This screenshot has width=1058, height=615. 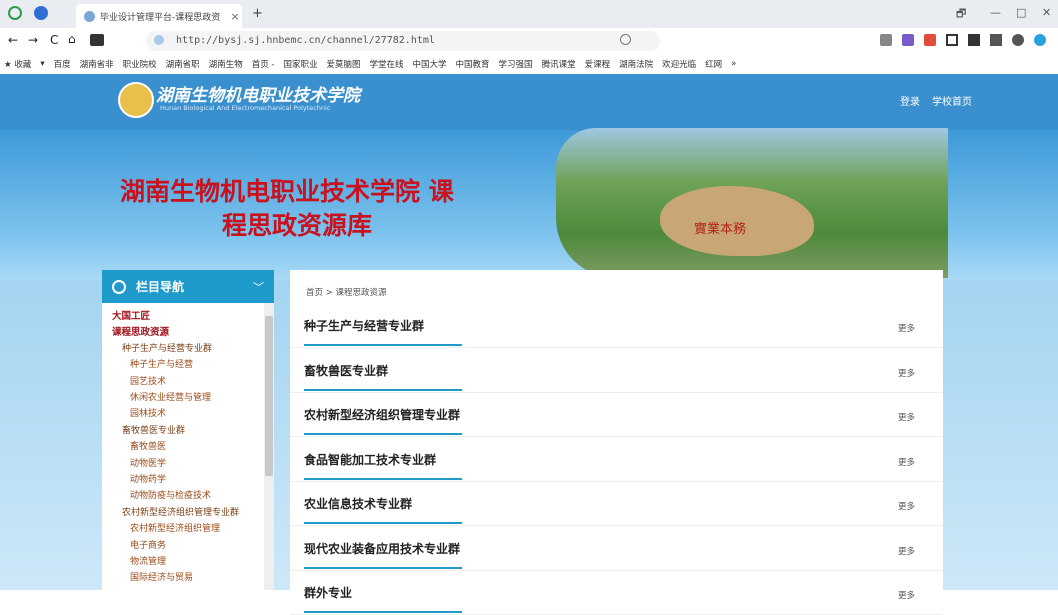 What do you see at coordinates (713, 64) in the screenshot?
I see `bookmark-item: 红网` at bounding box center [713, 64].